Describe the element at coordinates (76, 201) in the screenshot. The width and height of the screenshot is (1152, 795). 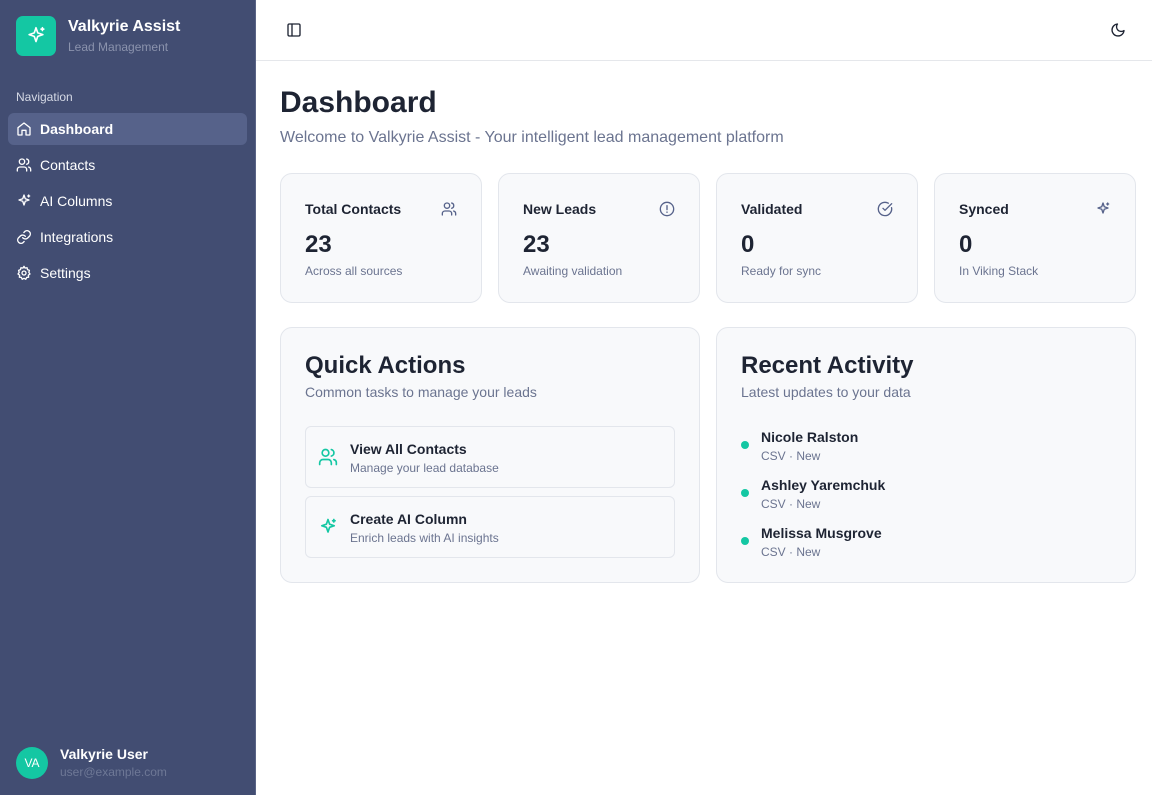
I see `sidebar-item-label: AI Columns` at that location.